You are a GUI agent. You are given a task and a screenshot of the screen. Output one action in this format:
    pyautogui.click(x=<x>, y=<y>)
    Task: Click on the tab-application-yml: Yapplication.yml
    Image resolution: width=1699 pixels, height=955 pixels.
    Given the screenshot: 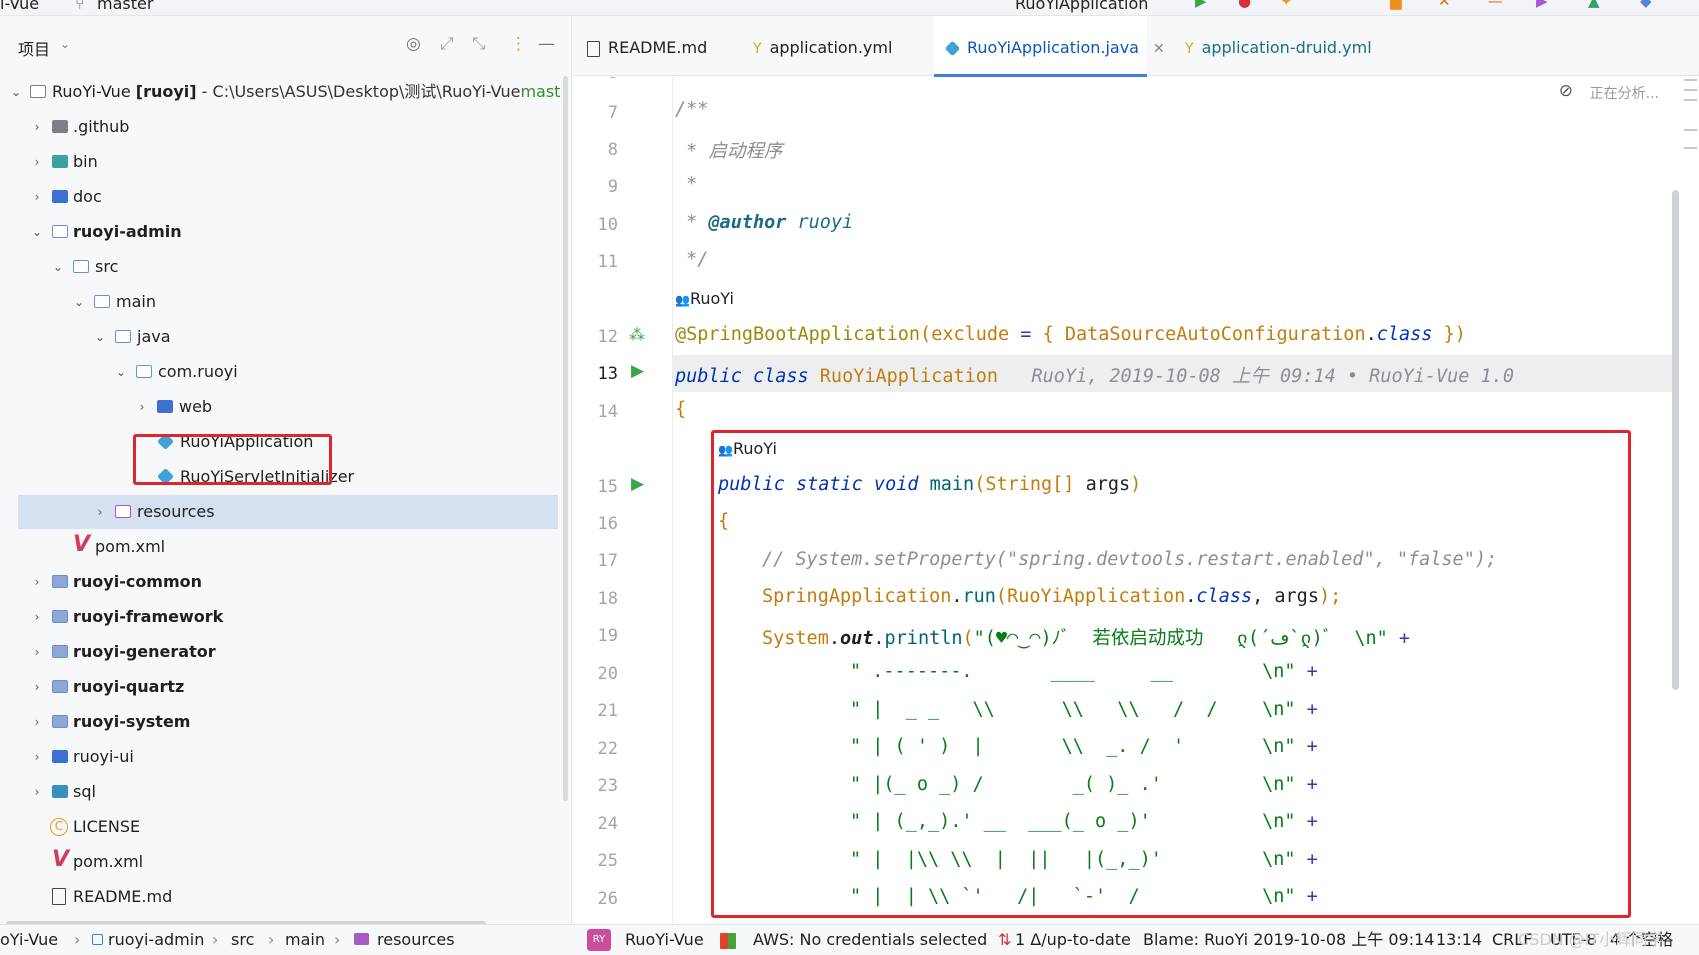 What is the action you would take?
    pyautogui.click(x=843, y=45)
    